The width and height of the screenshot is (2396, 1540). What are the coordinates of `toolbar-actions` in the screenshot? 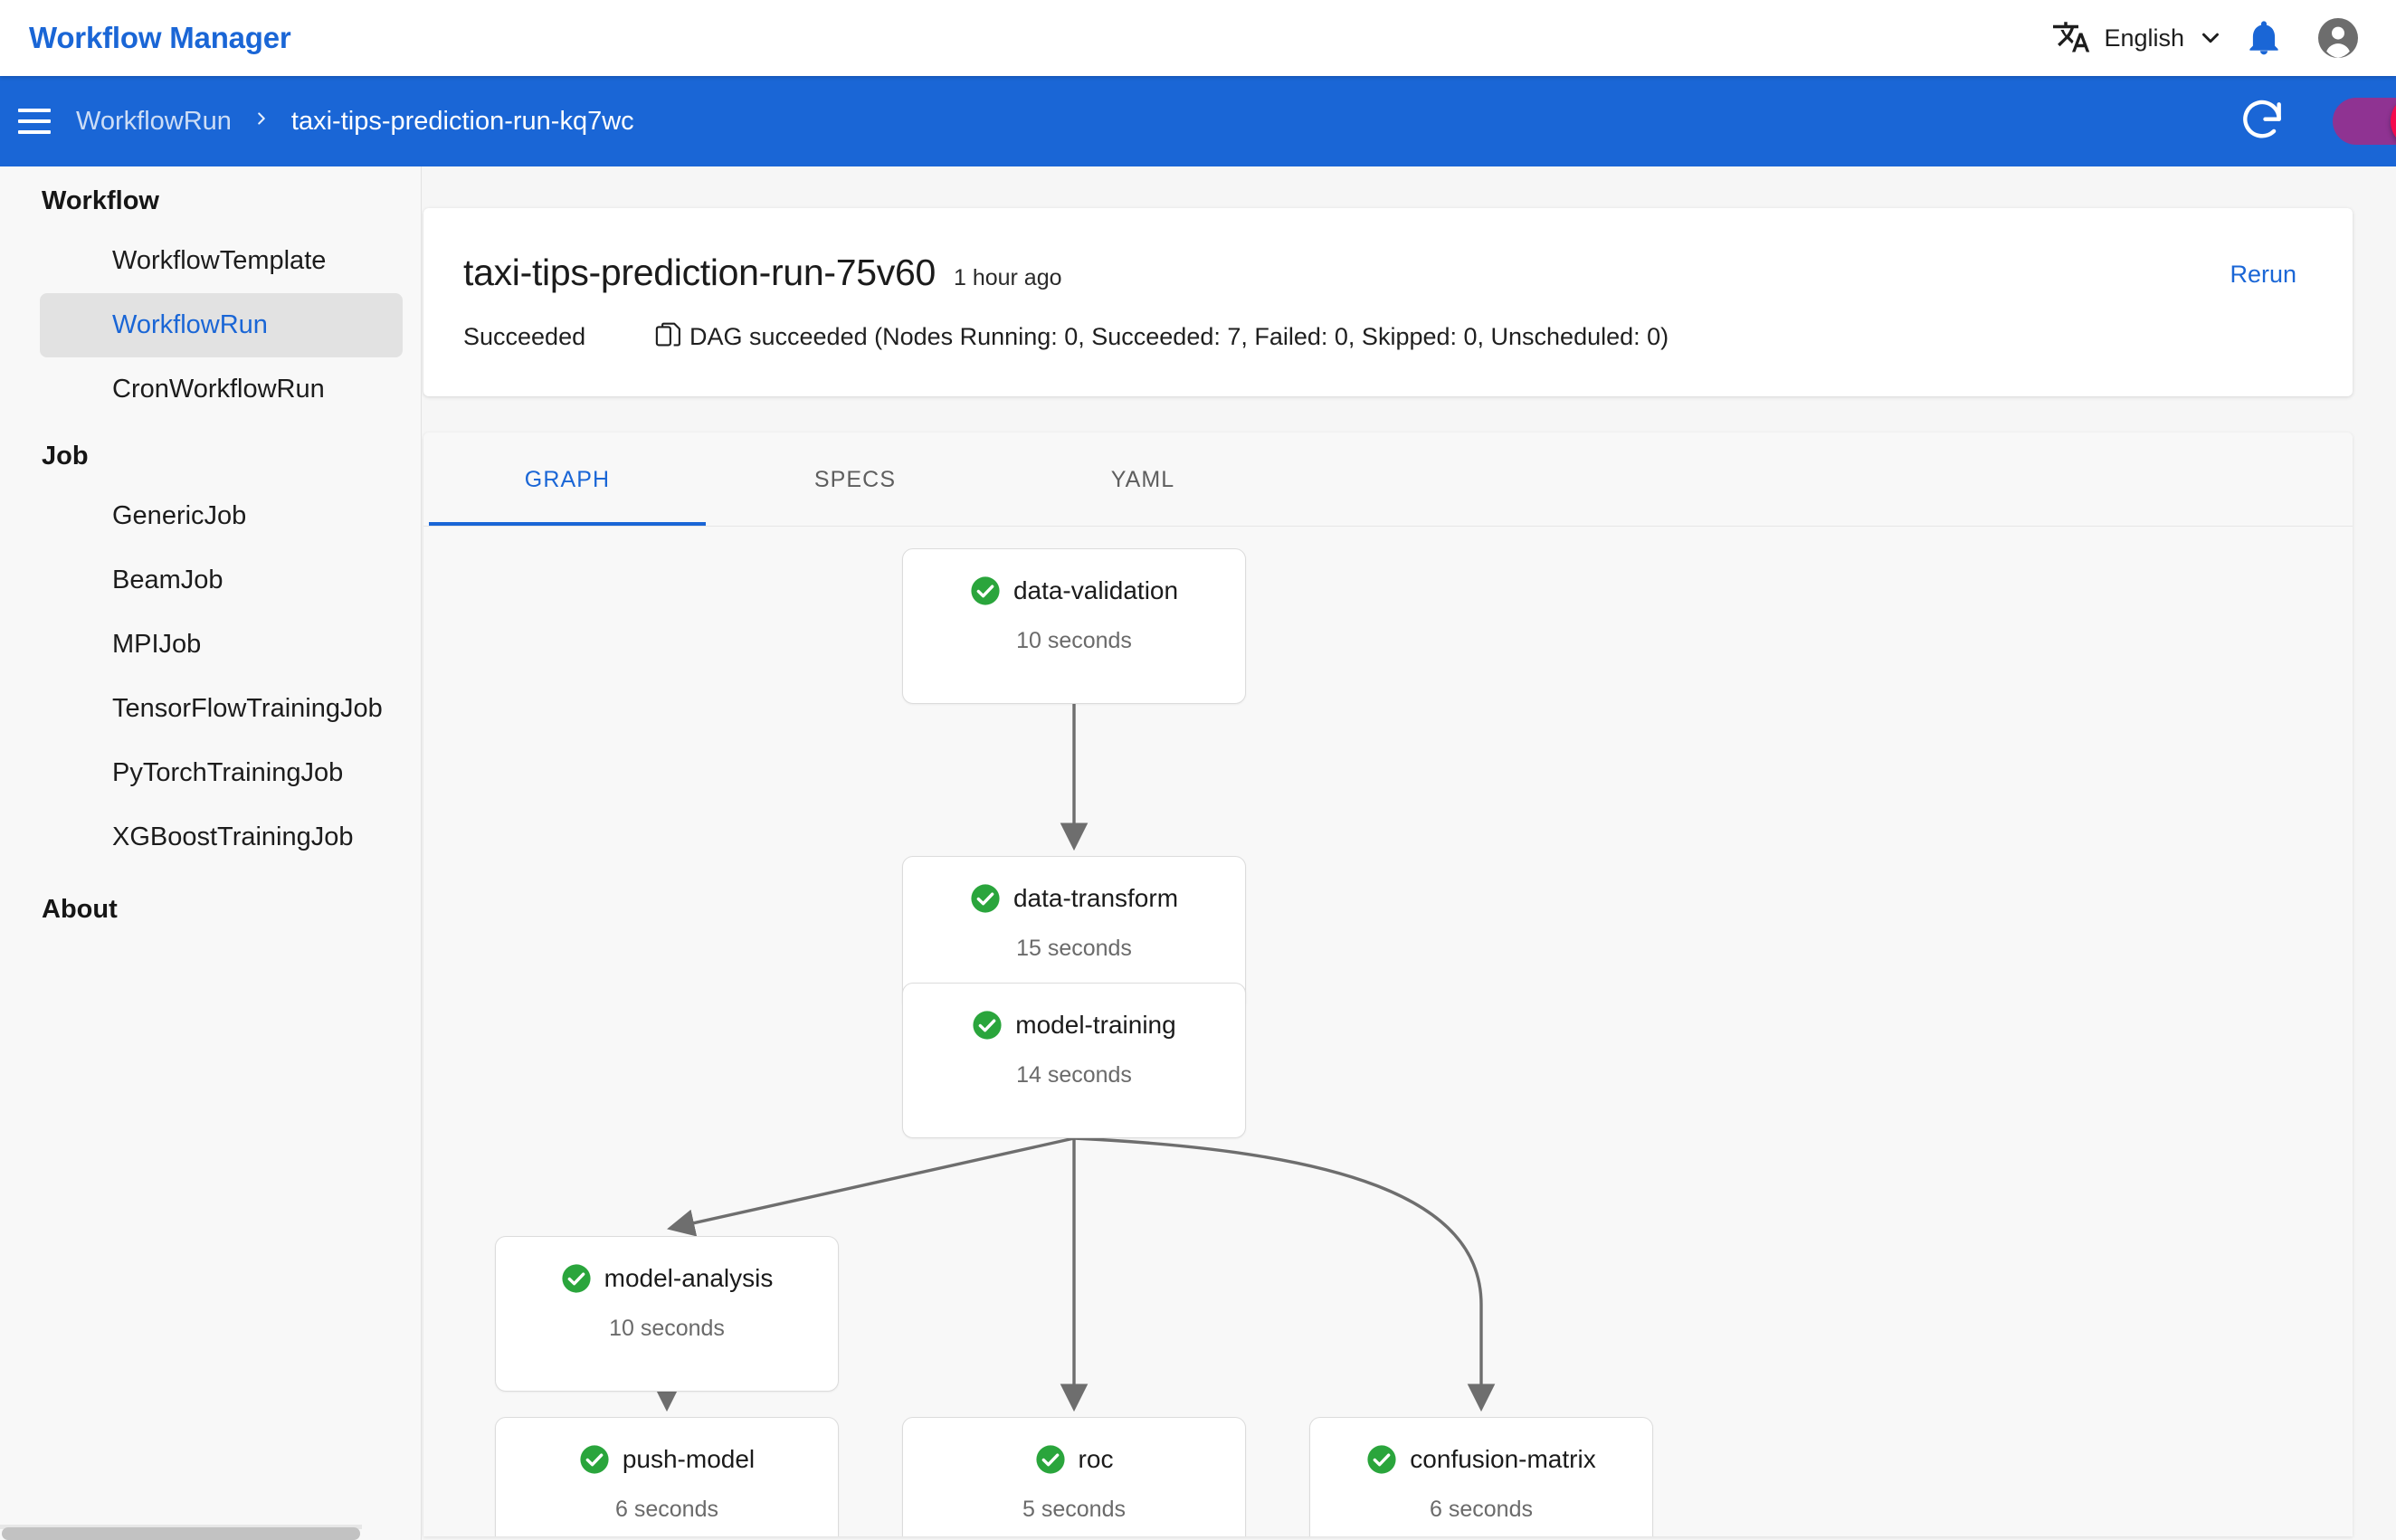 It's located at (2316, 121).